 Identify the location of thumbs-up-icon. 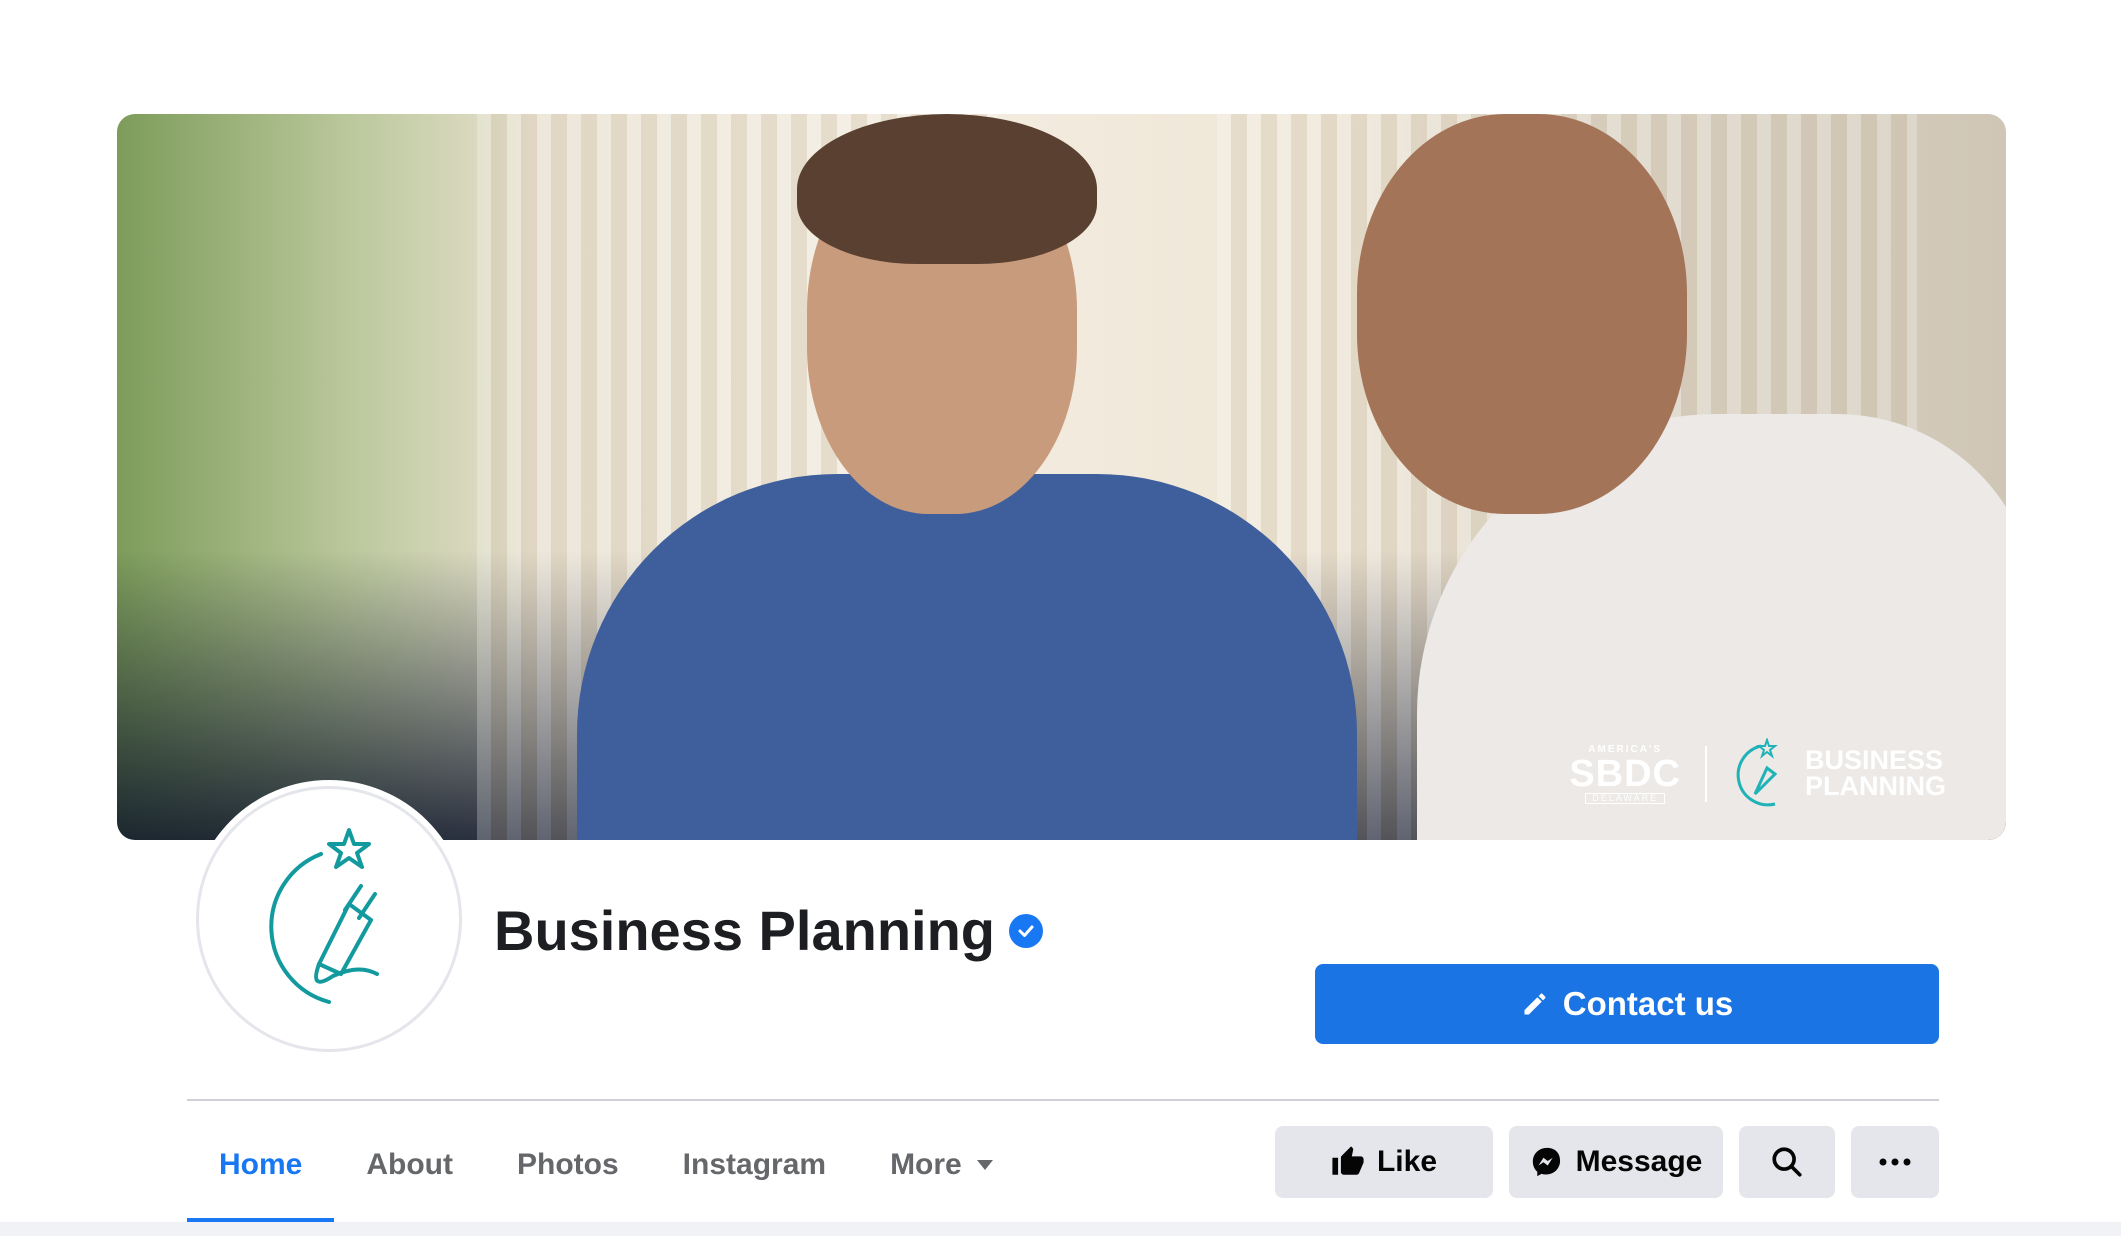
(1348, 1160).